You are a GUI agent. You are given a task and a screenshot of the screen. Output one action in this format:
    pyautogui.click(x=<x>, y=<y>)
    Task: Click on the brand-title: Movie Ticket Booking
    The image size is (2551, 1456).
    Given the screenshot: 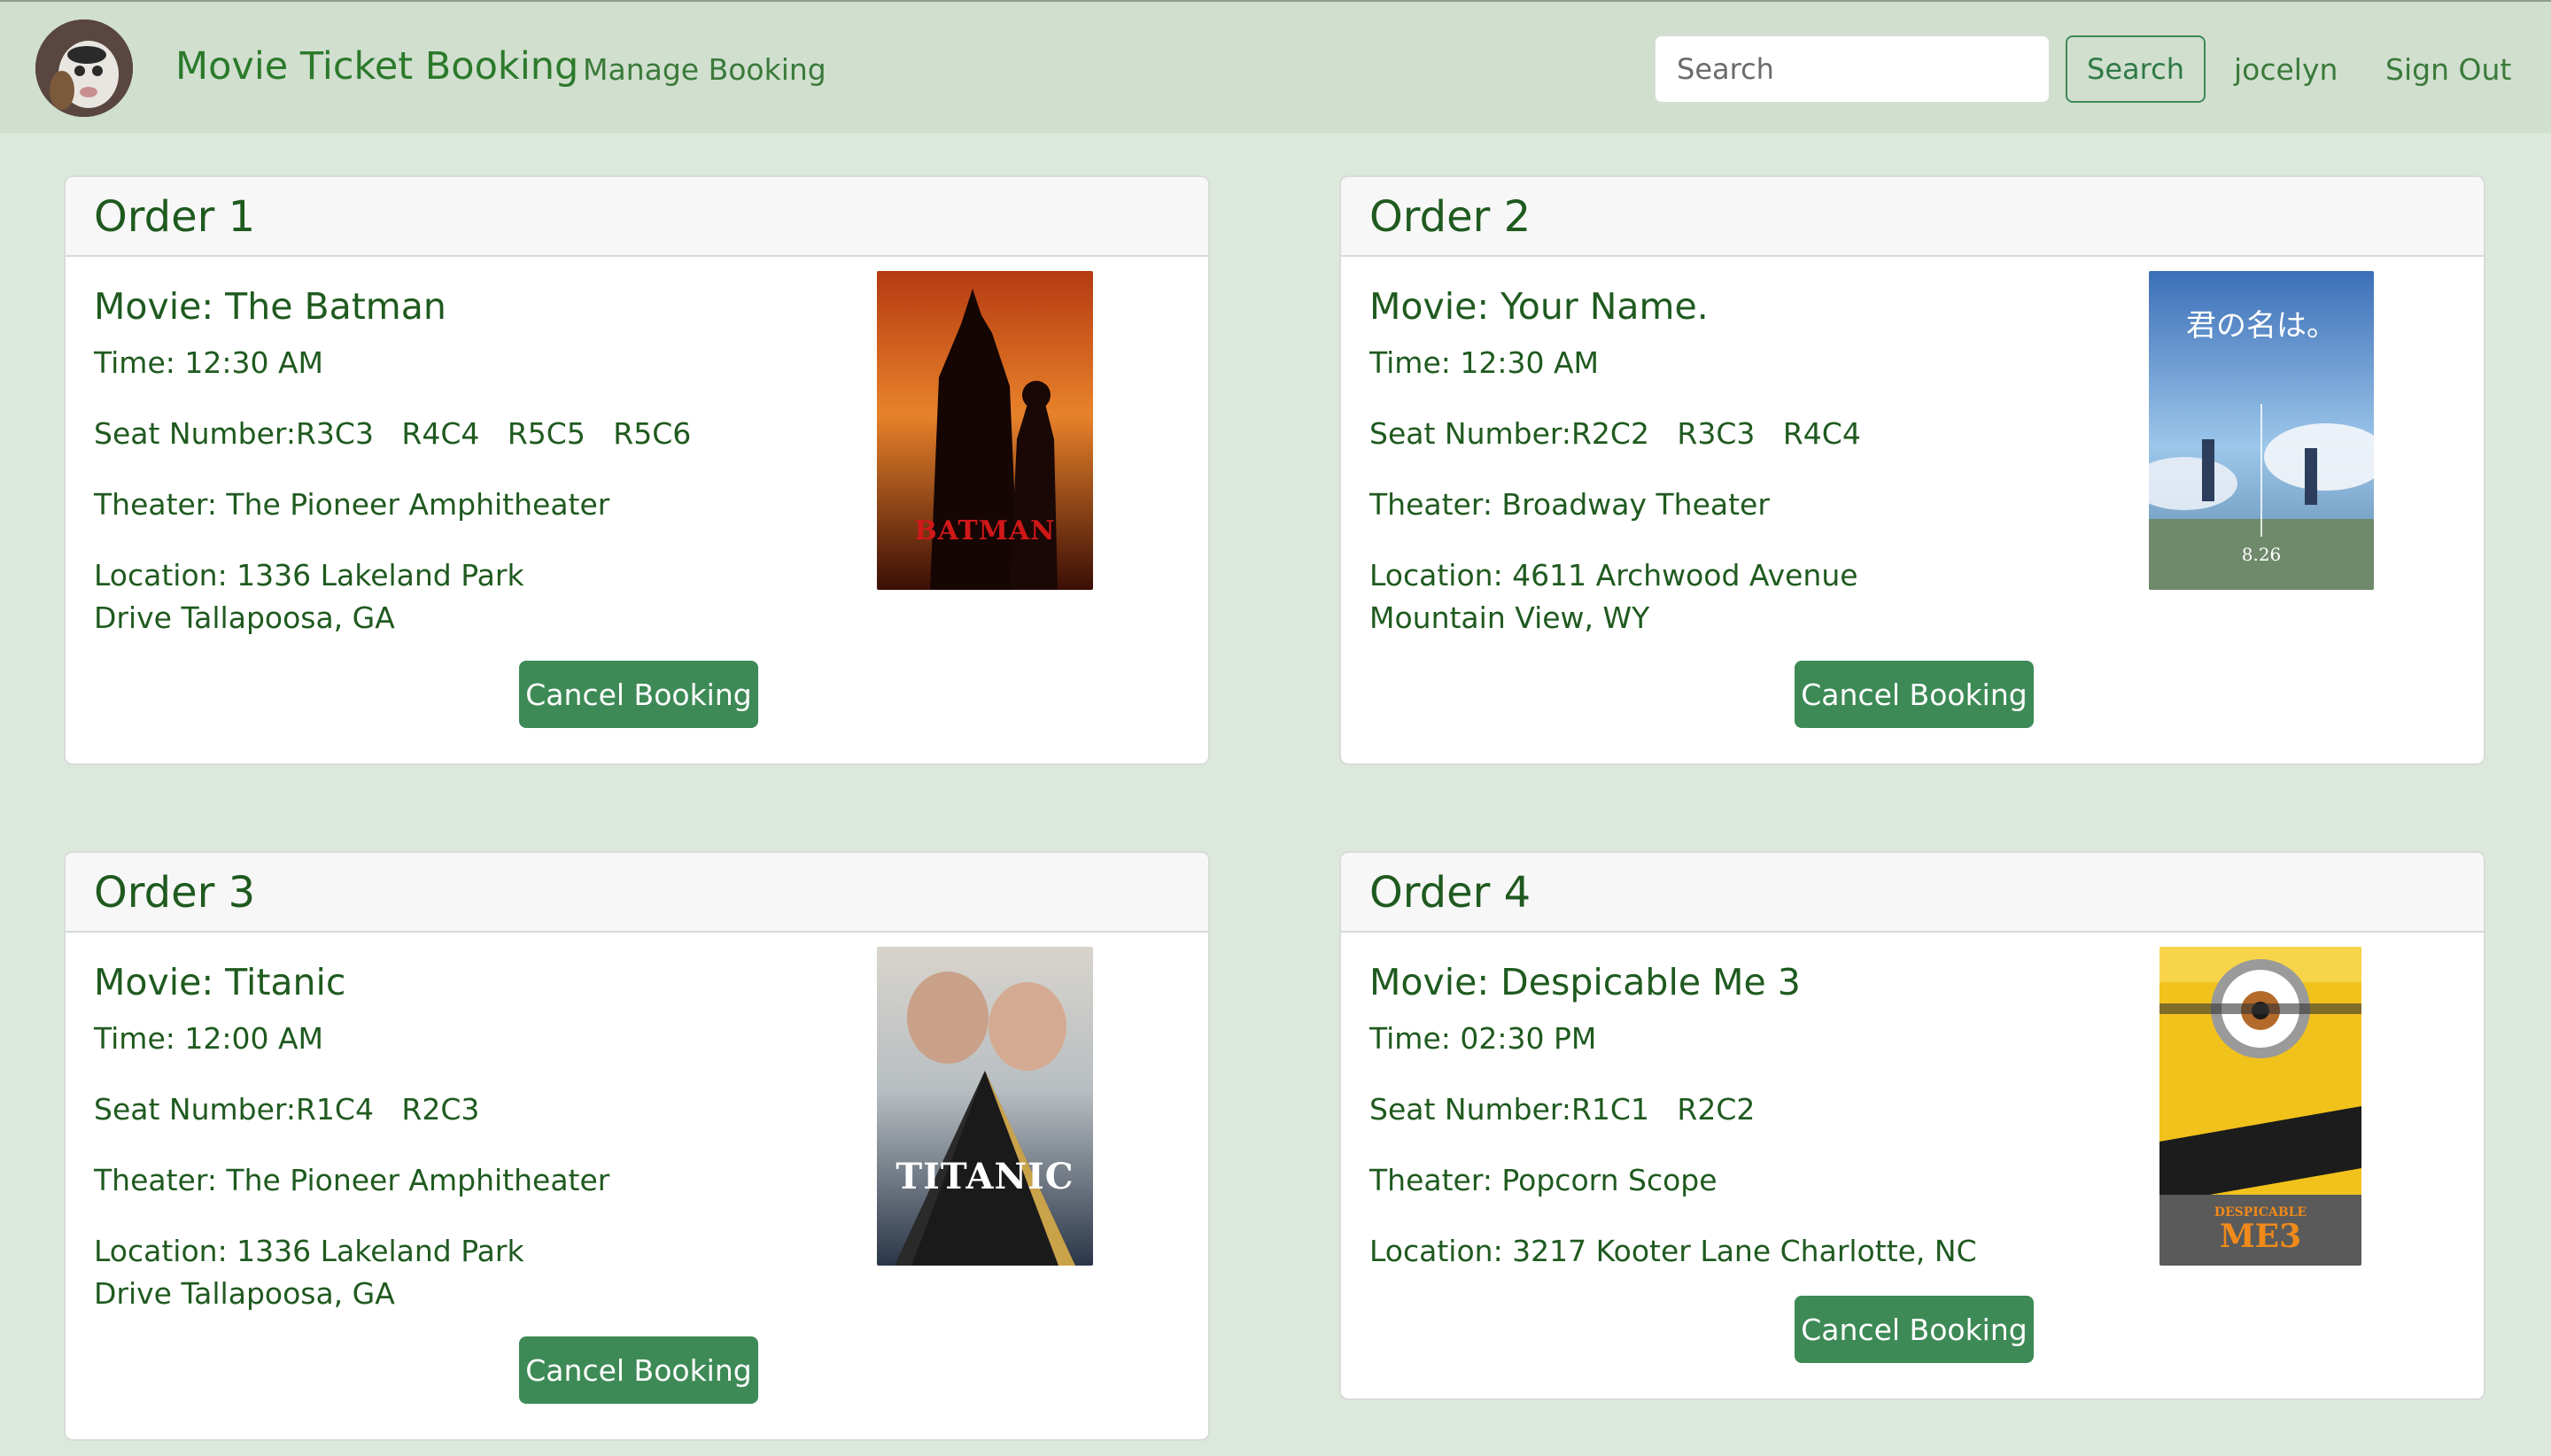 What is the action you would take?
    pyautogui.click(x=377, y=66)
    